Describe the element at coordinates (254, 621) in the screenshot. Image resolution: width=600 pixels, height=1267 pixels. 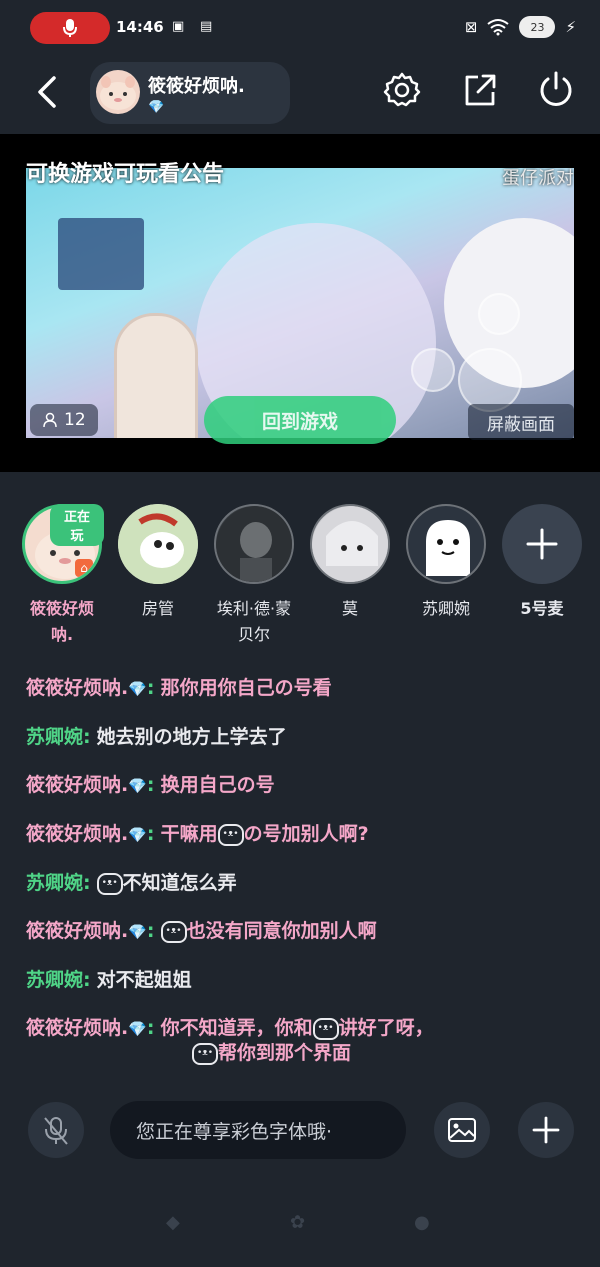
I see `seat-name: 埃利·德·蒙 贝尔` at that location.